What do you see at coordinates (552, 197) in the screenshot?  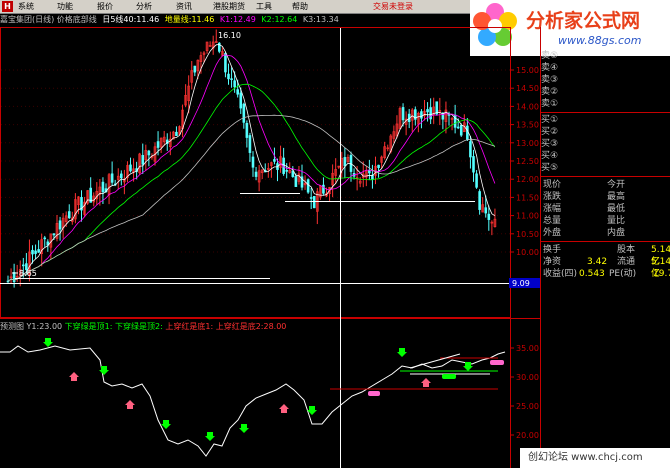 I see `quote-label: 涨跌` at bounding box center [552, 197].